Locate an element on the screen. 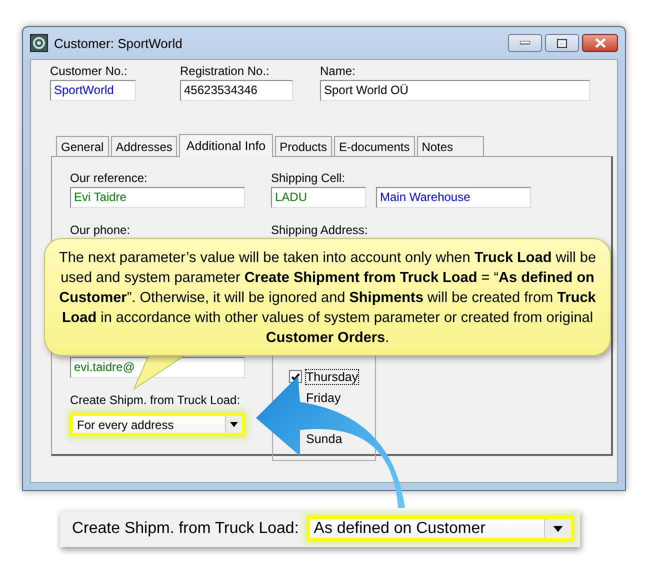 Image resolution: width=648 pixels, height=569 pixels. text-field: 45623534346 is located at coordinates (236, 90).